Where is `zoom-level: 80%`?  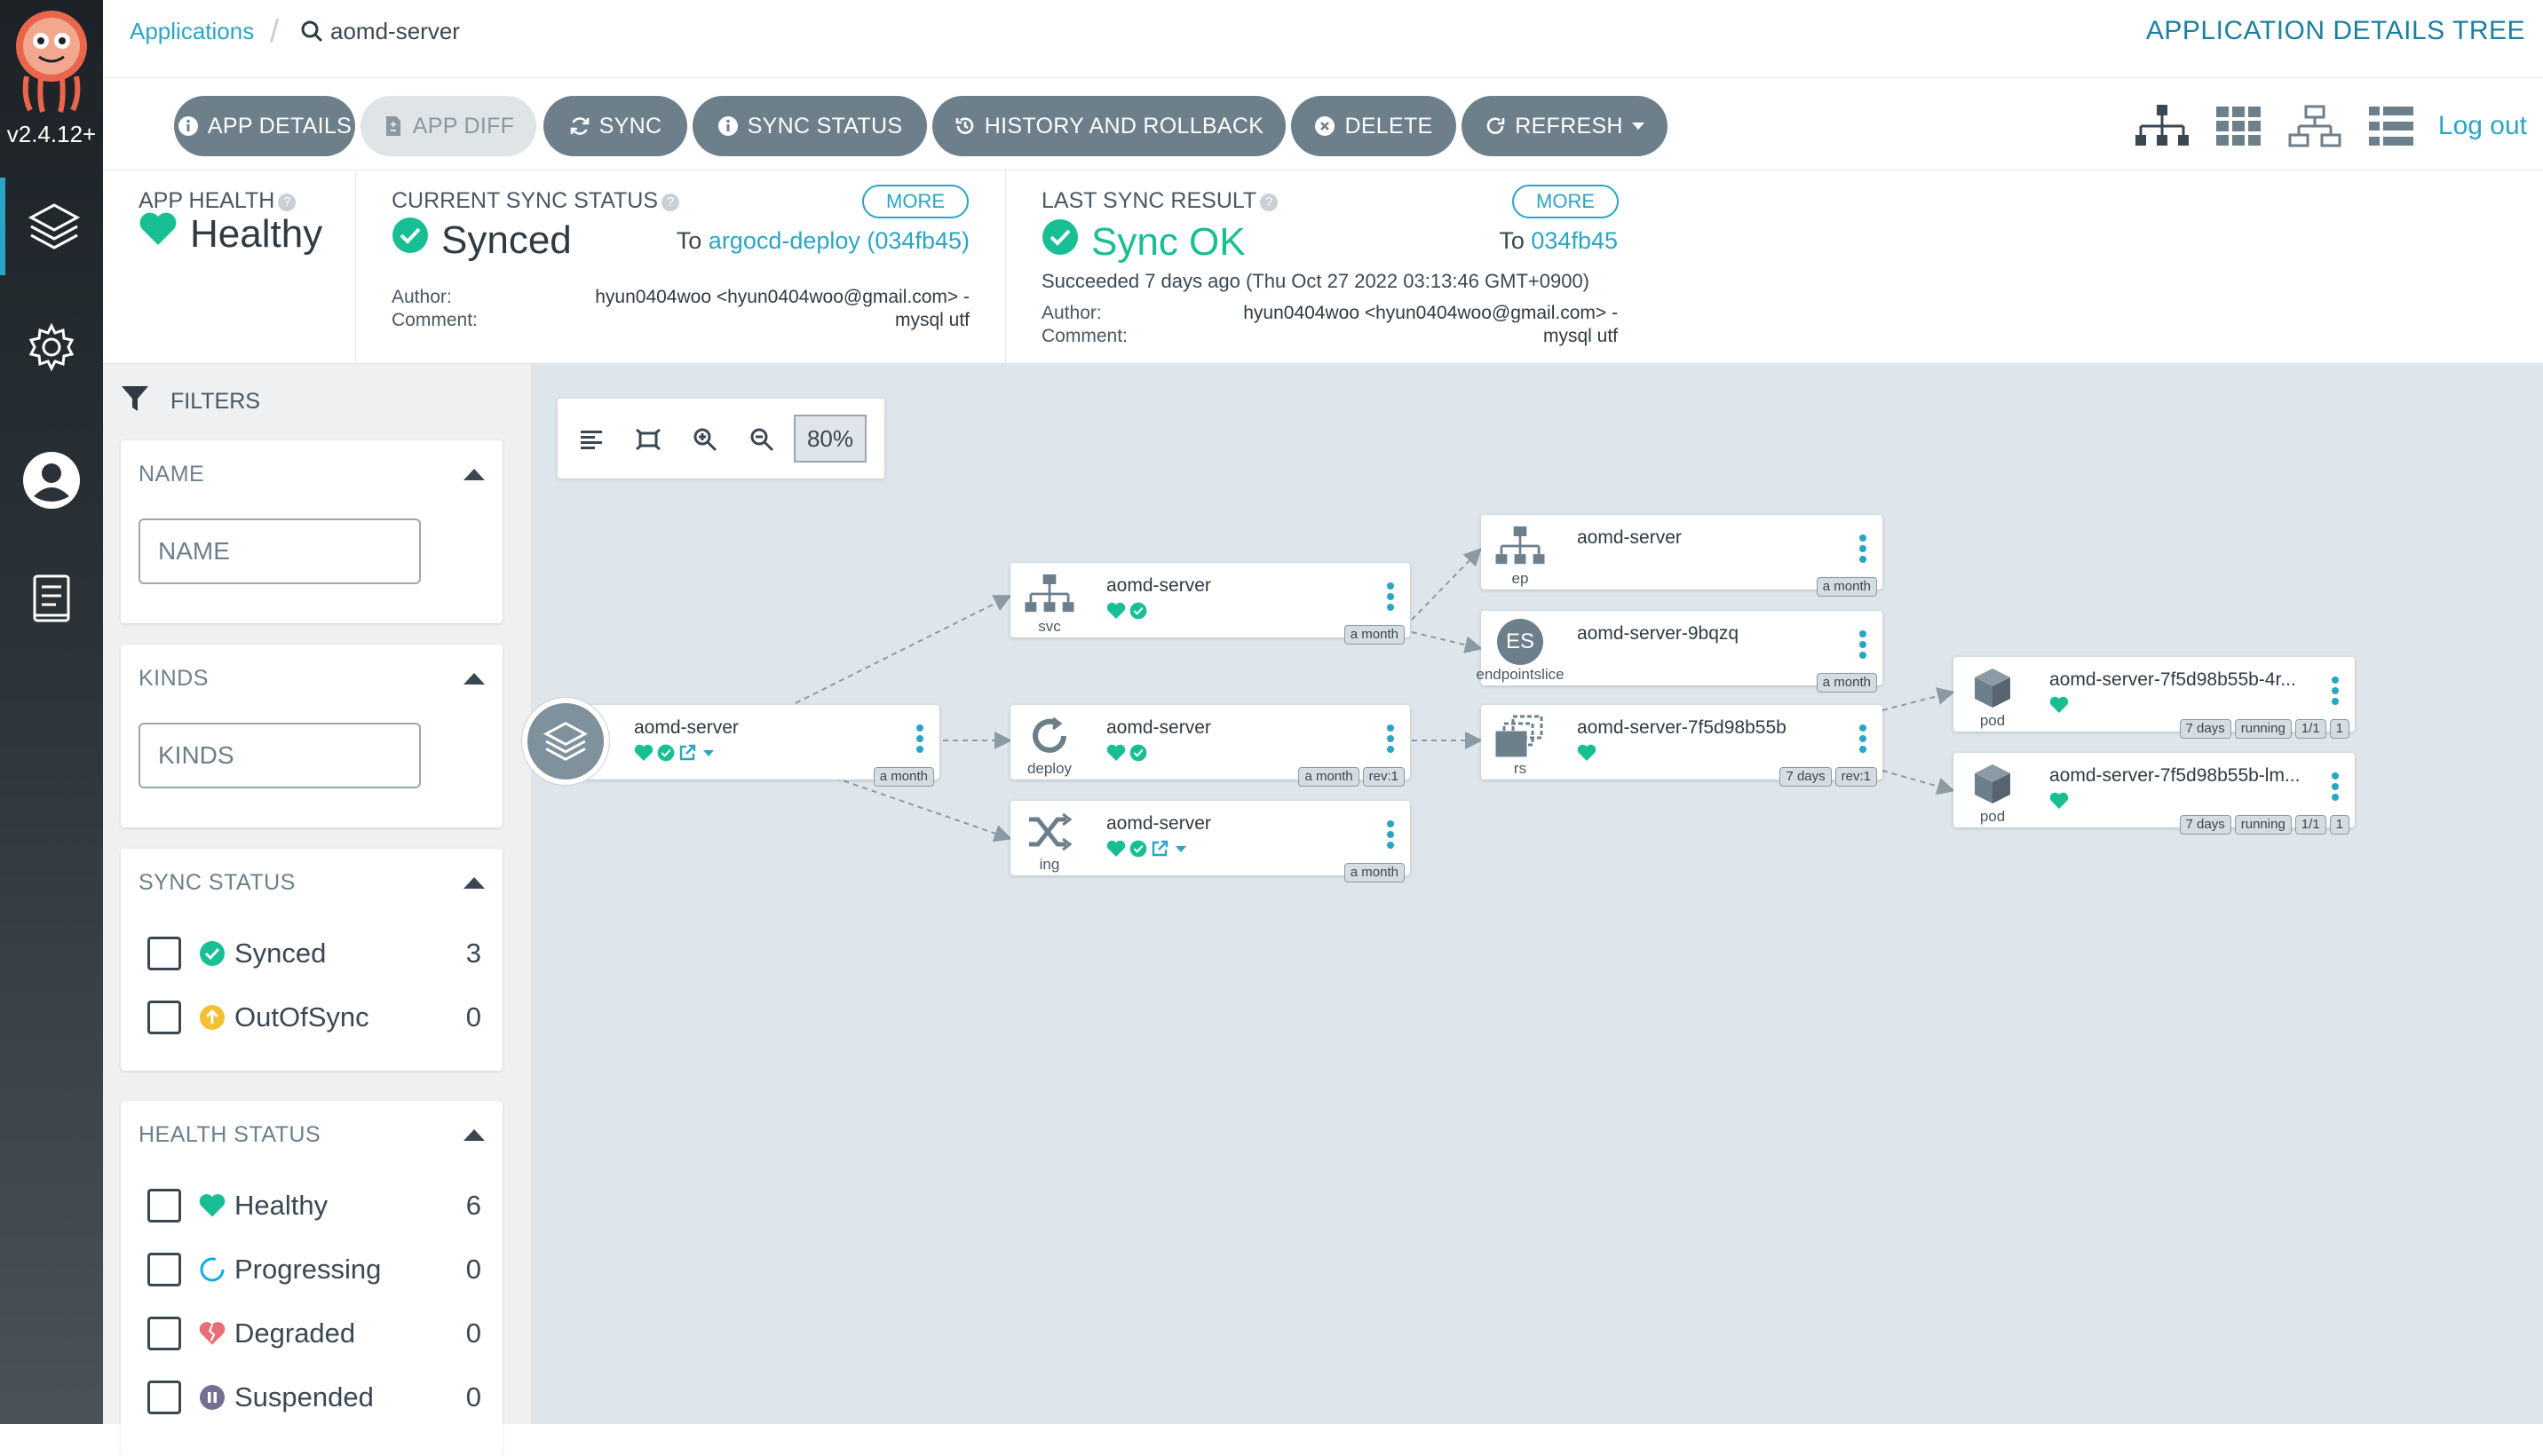
zoom-level: 80% is located at coordinates (830, 439).